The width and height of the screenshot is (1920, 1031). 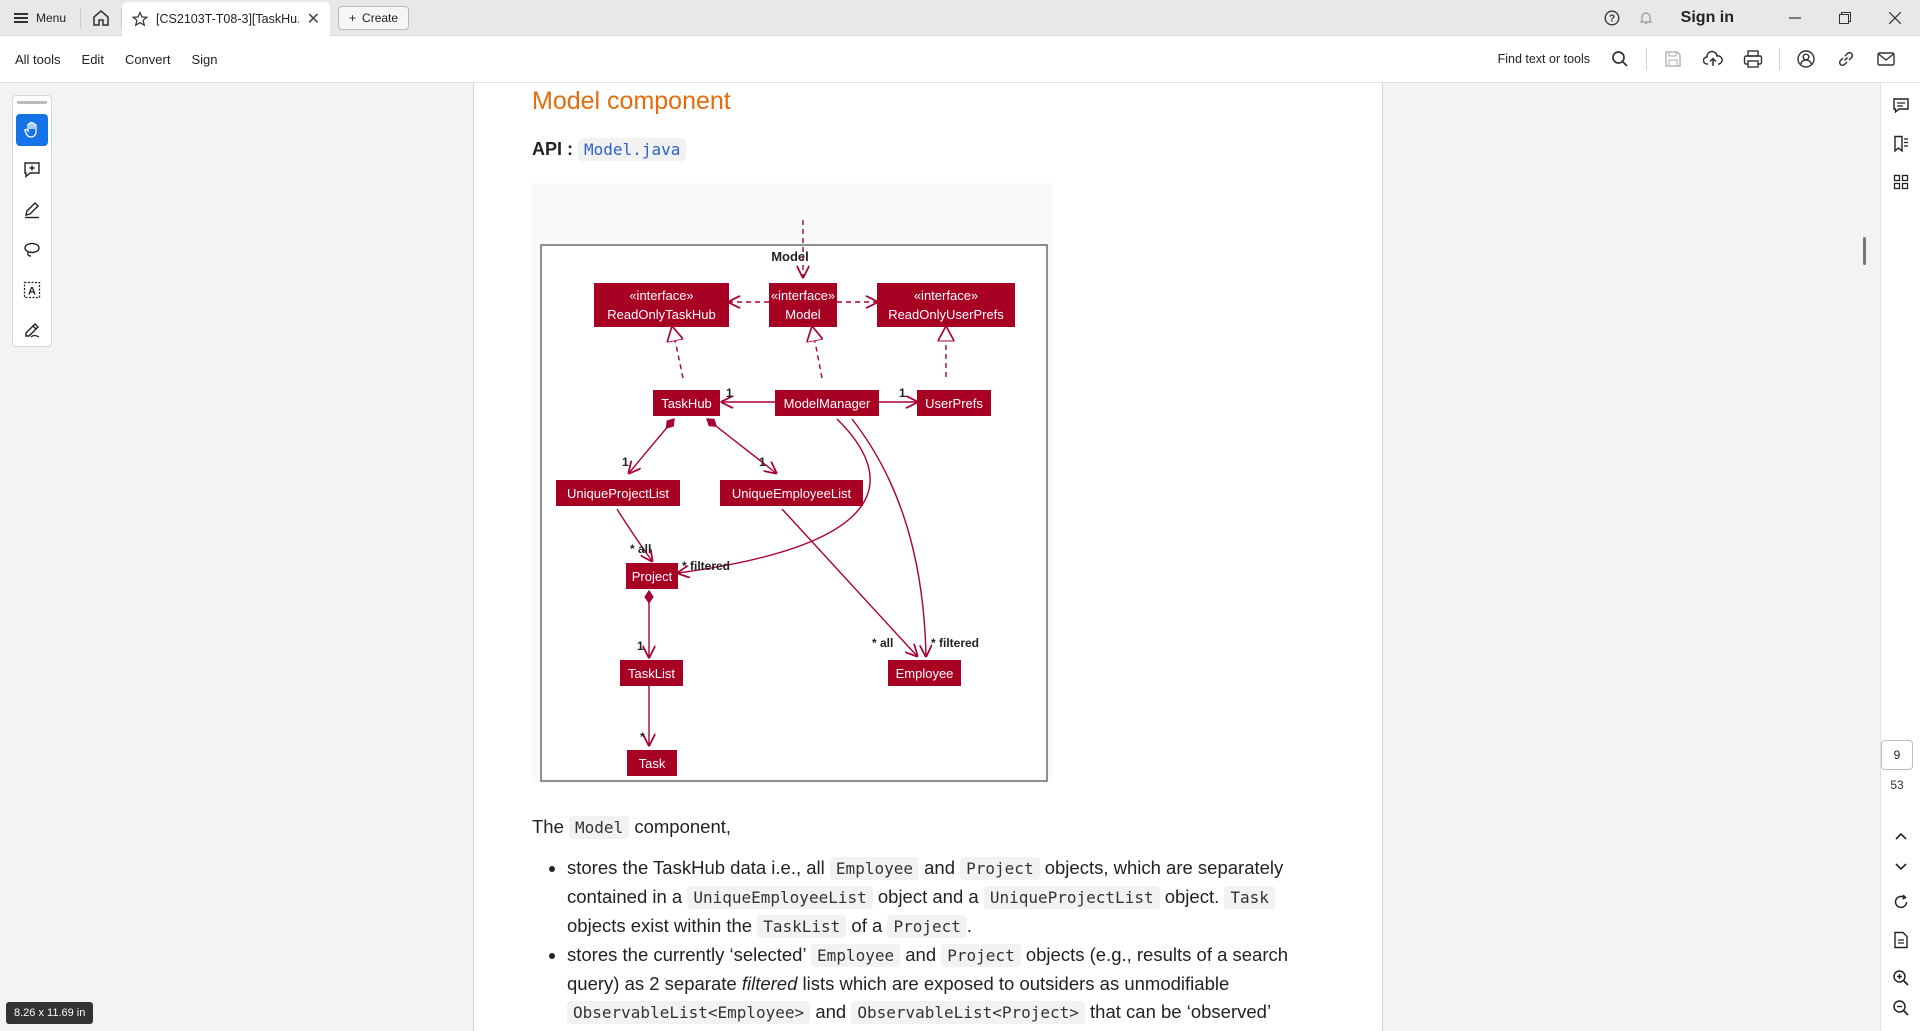 I want to click on inline-code: Task, so click(x=1249, y=897).